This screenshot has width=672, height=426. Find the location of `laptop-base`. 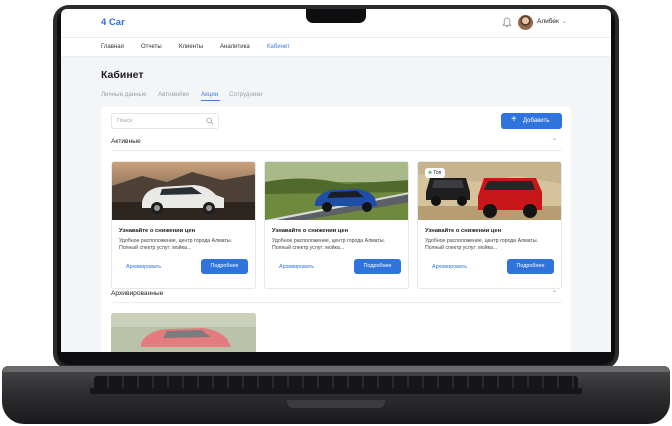

laptop-base is located at coordinates (336, 395).